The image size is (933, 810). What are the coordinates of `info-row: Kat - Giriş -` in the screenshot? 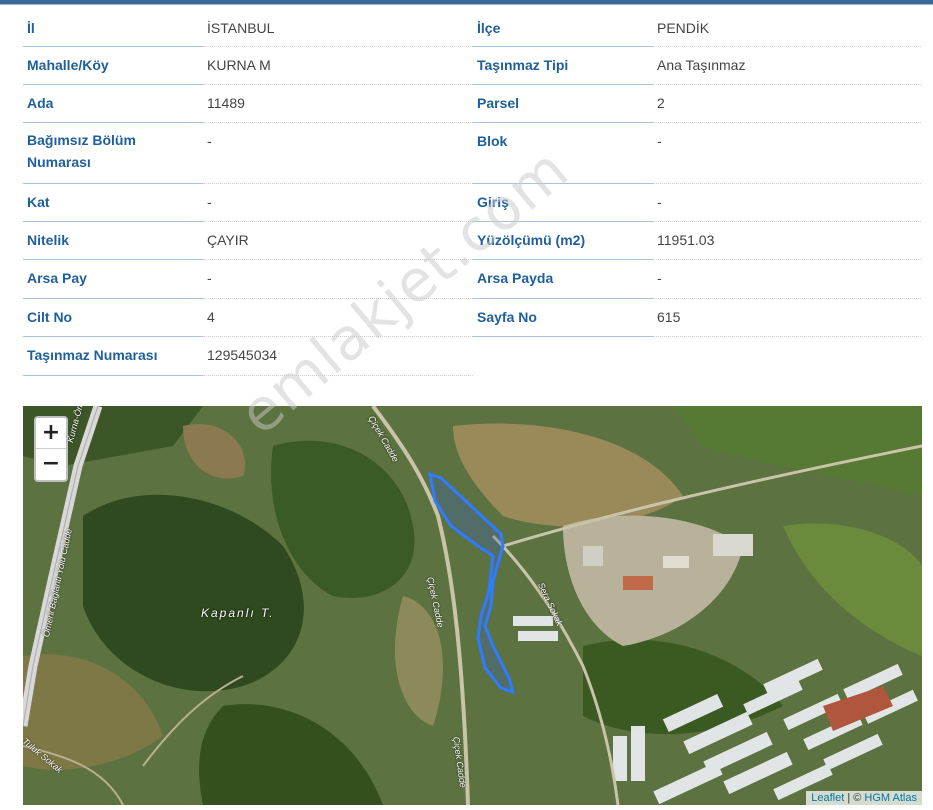 It's located at (472, 203).